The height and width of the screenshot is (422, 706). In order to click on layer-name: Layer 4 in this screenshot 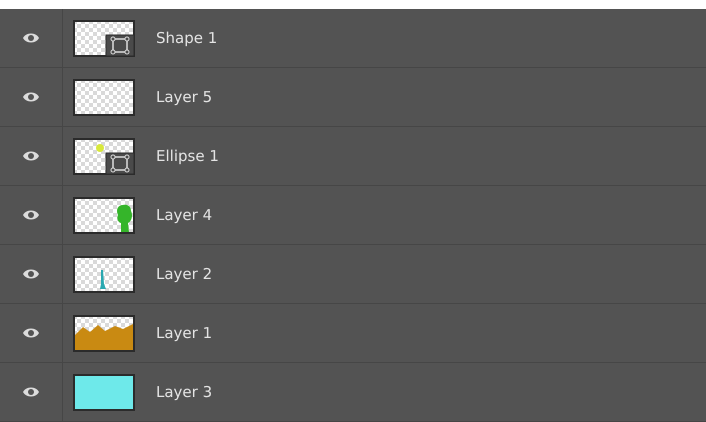, I will do `click(184, 215)`.